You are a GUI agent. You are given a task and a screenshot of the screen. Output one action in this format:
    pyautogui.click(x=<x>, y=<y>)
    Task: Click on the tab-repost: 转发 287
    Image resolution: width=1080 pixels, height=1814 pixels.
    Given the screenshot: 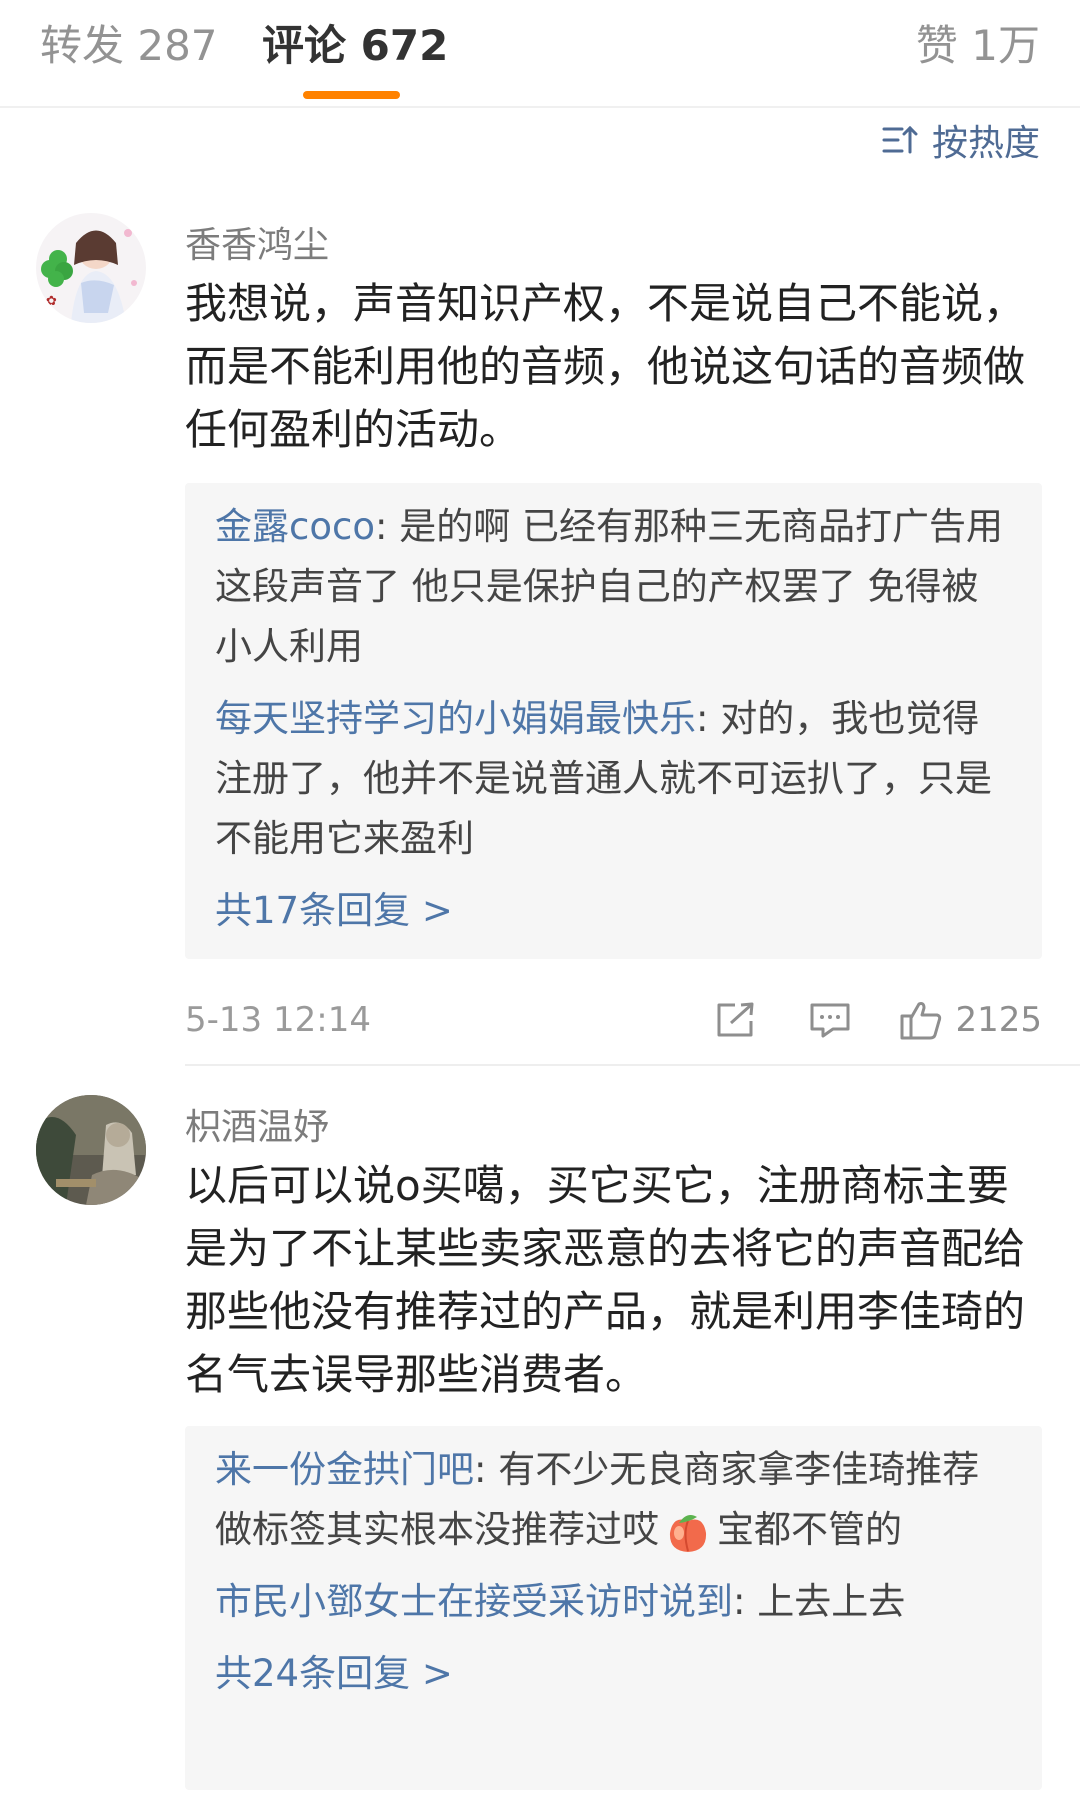 What is the action you would take?
    pyautogui.click(x=129, y=46)
    